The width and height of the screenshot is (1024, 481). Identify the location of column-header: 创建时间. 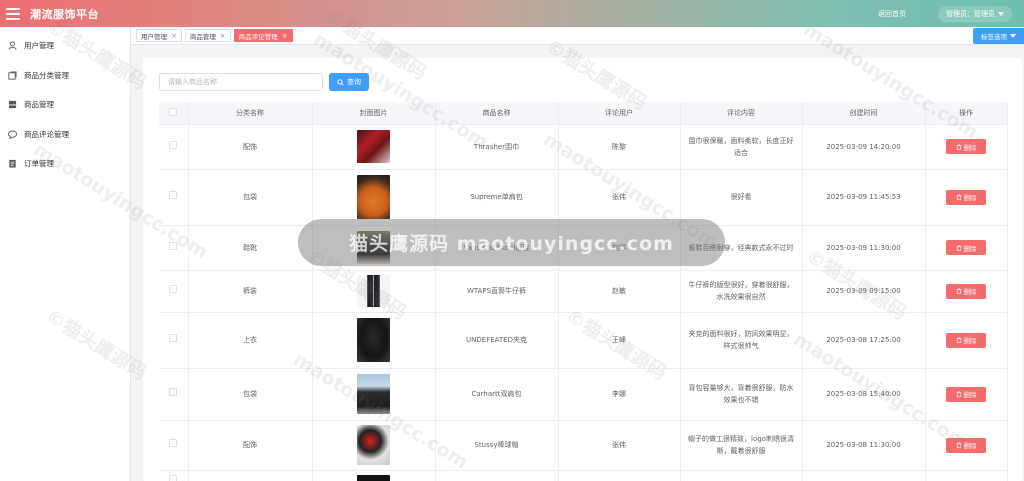
(864, 113).